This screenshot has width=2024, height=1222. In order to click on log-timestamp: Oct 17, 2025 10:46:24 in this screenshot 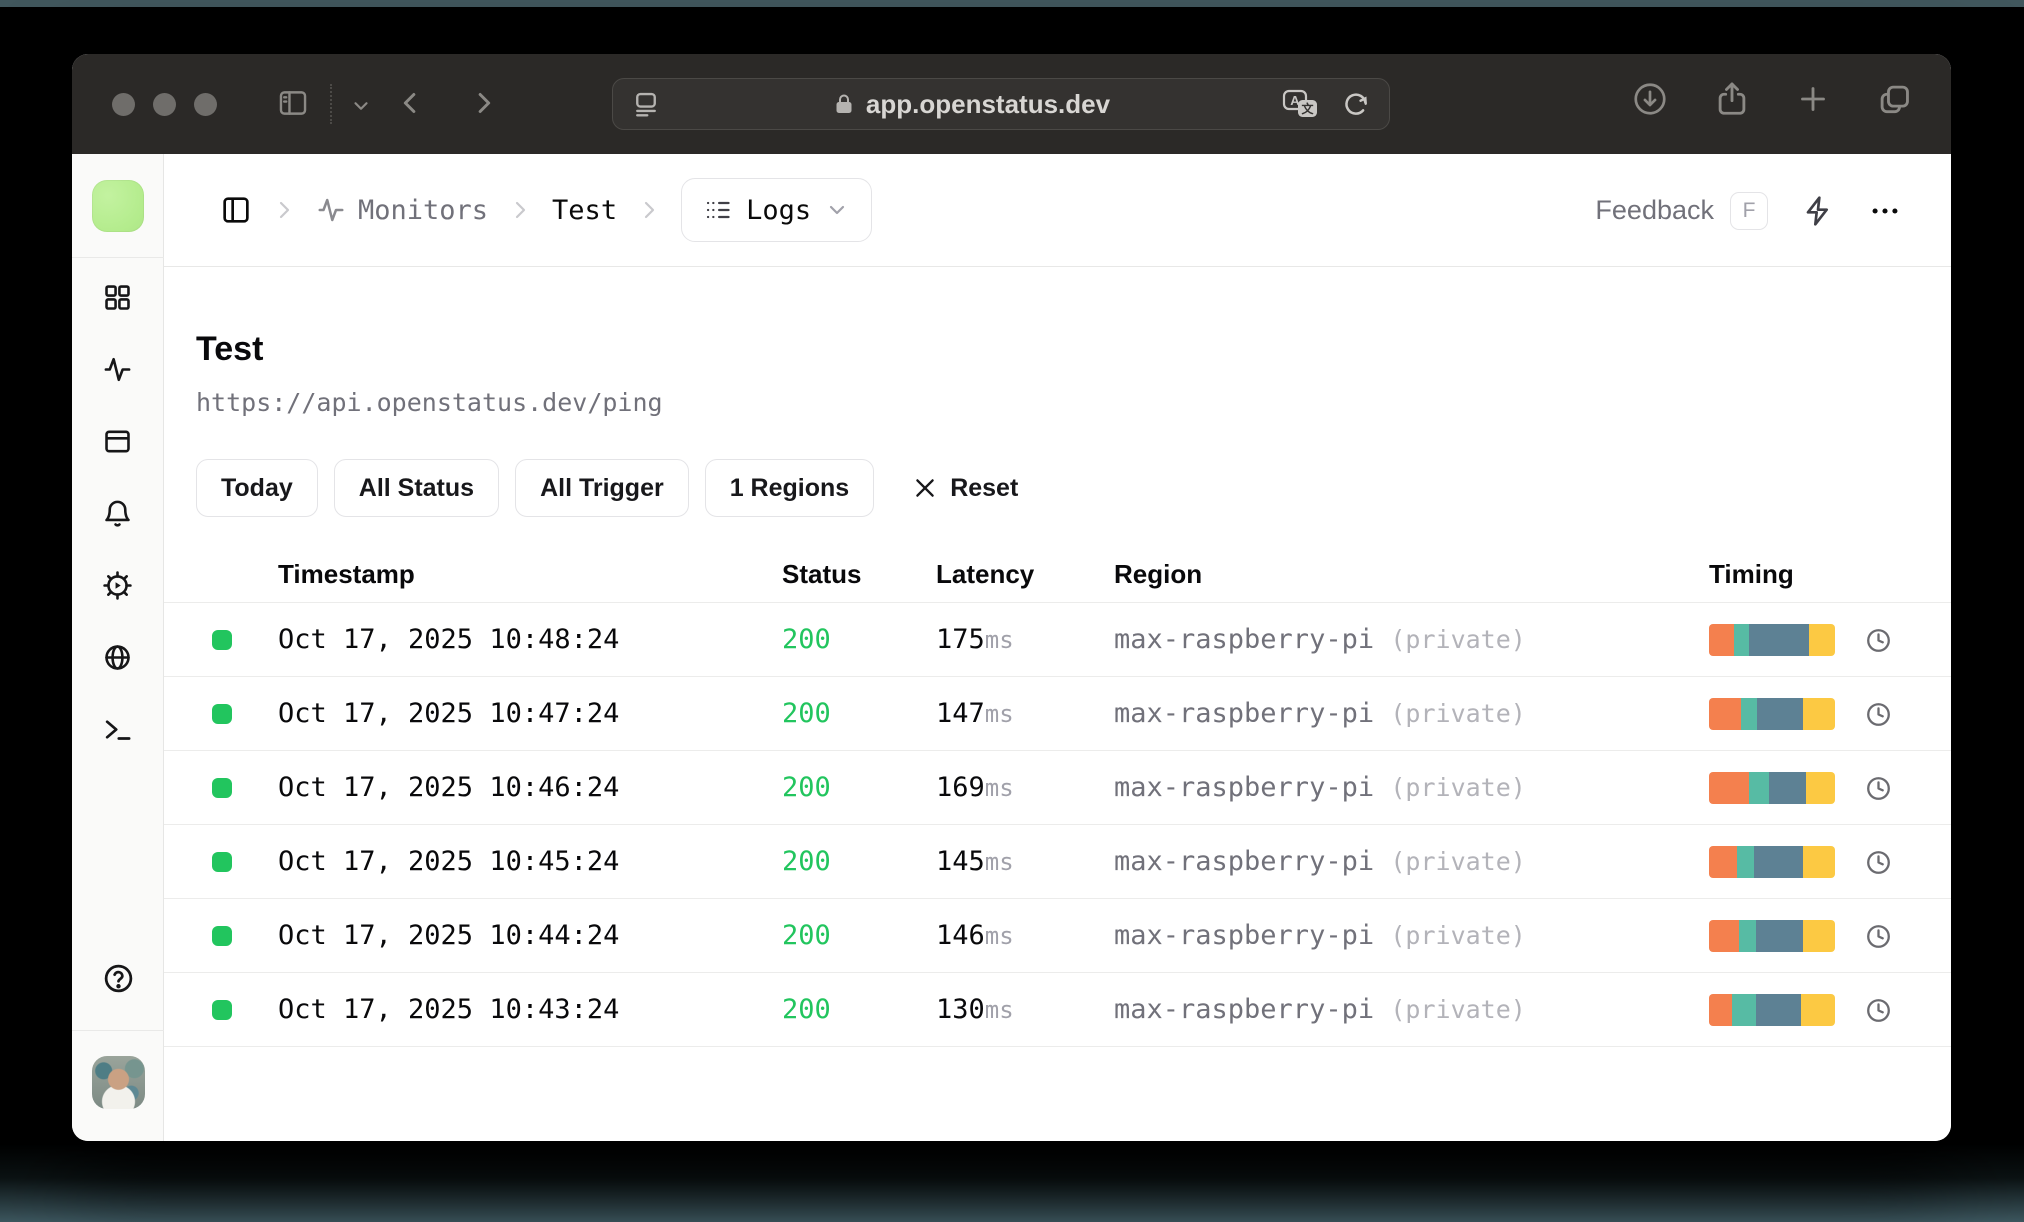, I will do `click(449, 787)`.